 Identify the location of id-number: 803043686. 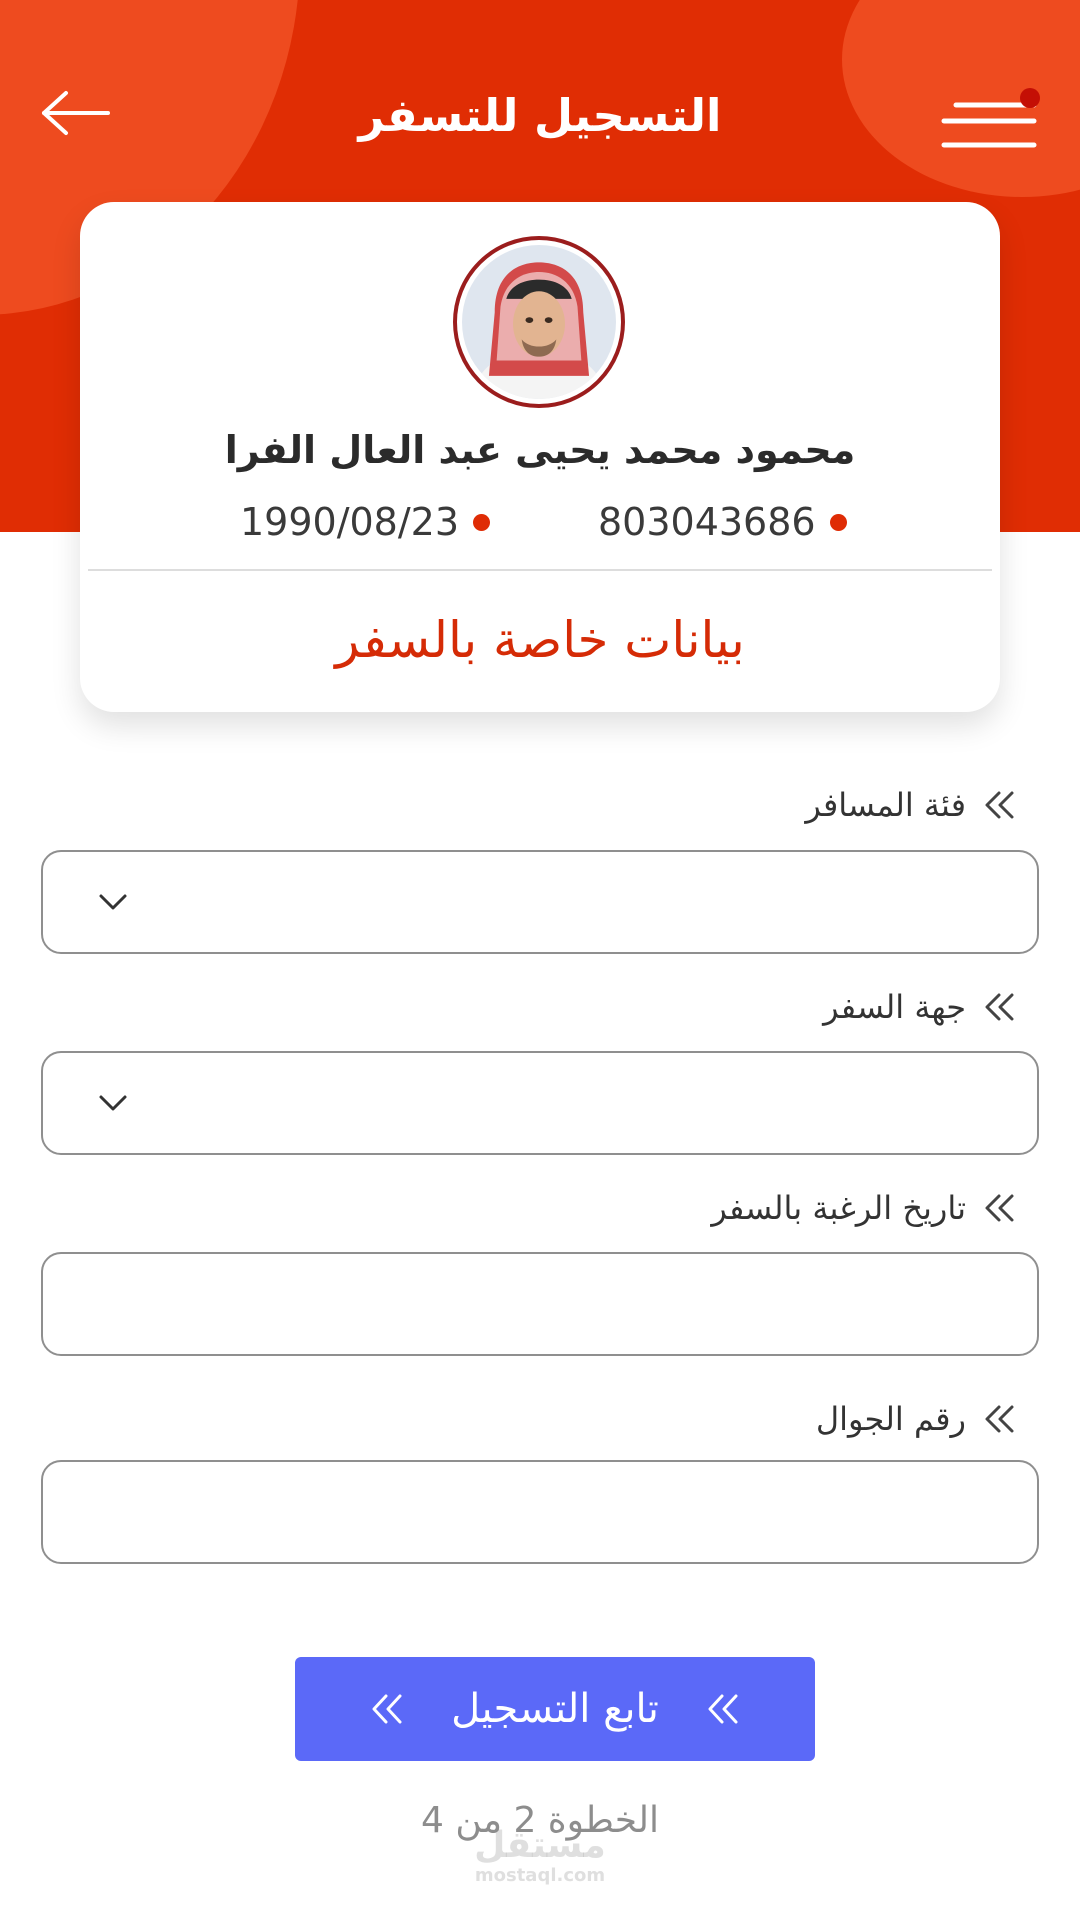
(722, 522).